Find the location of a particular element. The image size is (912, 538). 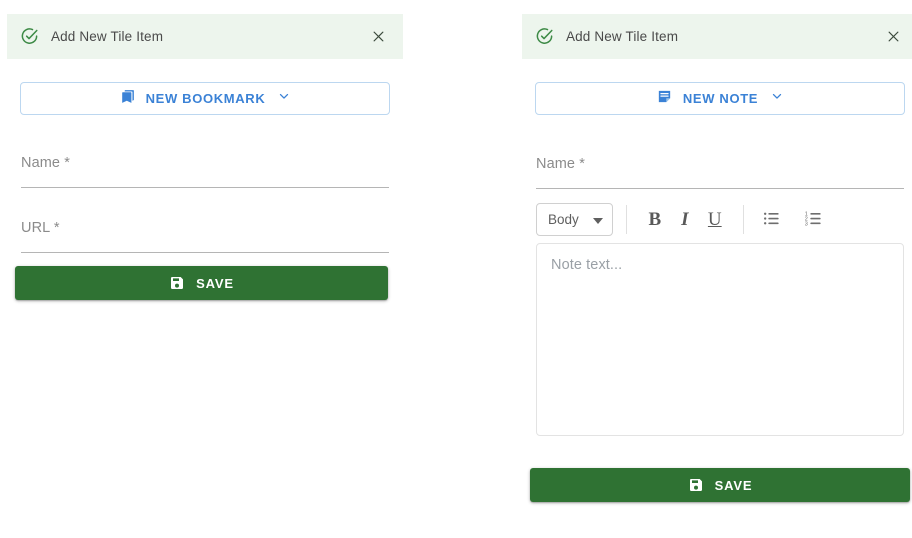

tile-type-label: NEW NOTE is located at coordinates (720, 98).